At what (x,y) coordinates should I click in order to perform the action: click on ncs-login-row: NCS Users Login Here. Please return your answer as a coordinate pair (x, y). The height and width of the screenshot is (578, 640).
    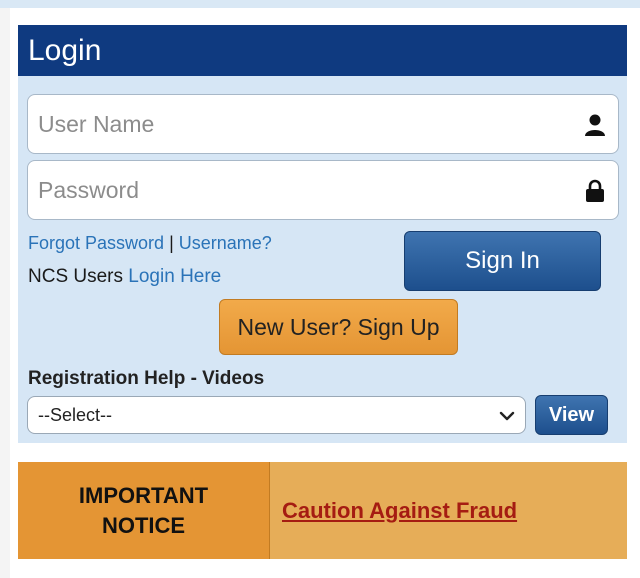
    Looking at the image, I should click on (124, 277).